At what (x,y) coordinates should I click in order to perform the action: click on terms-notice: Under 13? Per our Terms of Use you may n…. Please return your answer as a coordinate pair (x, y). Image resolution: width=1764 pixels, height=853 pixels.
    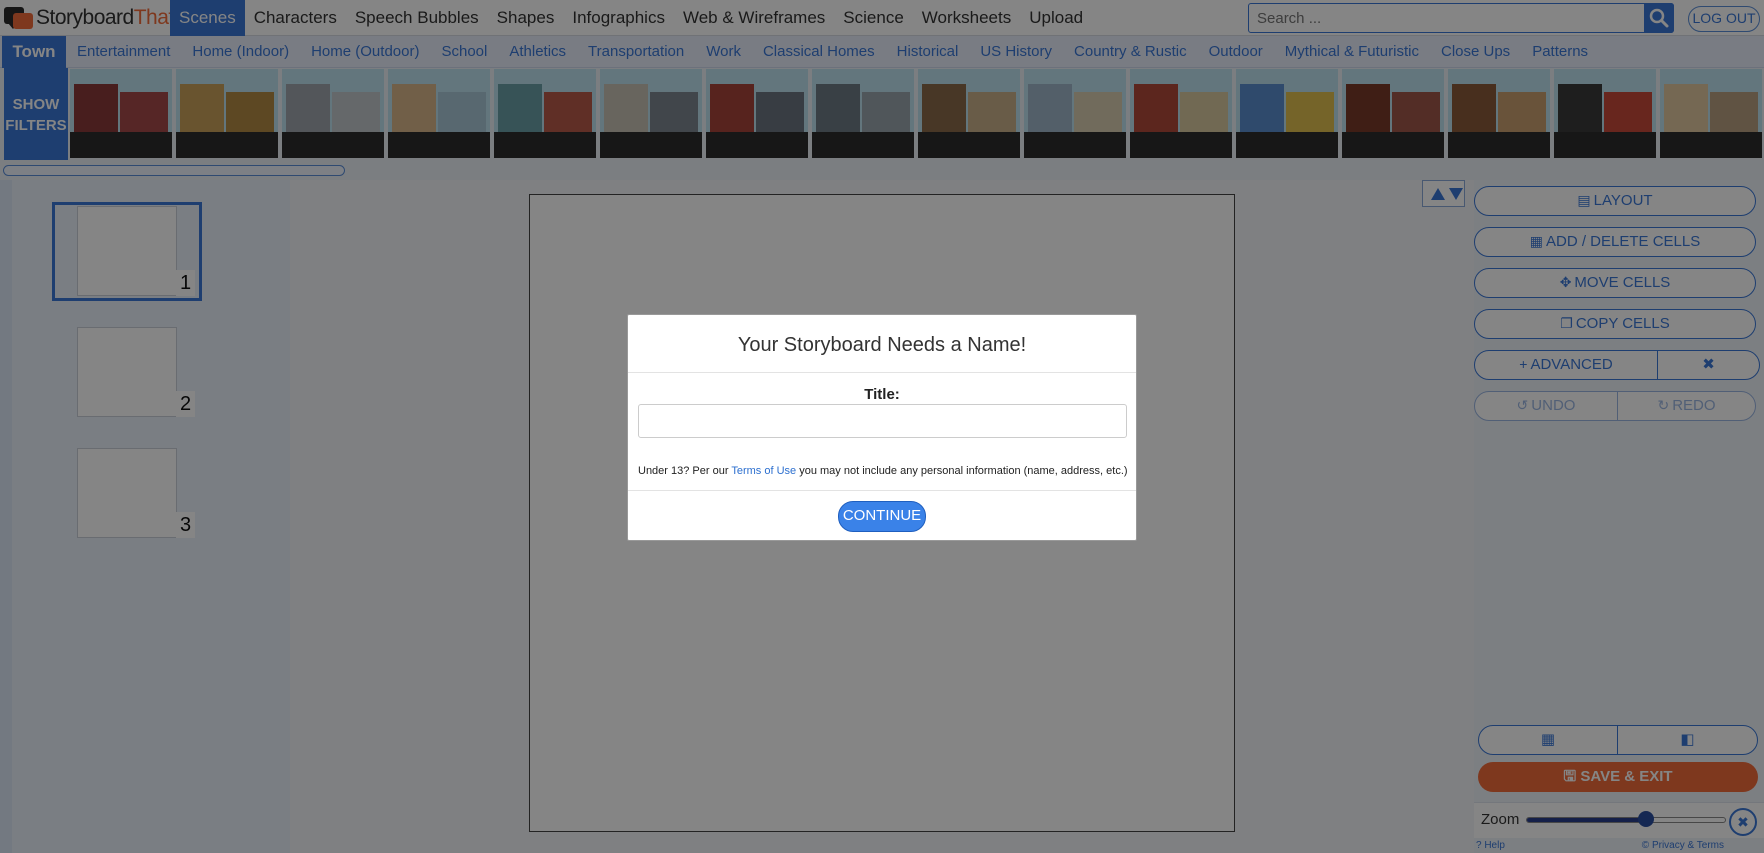
    Looking at the image, I should click on (883, 471).